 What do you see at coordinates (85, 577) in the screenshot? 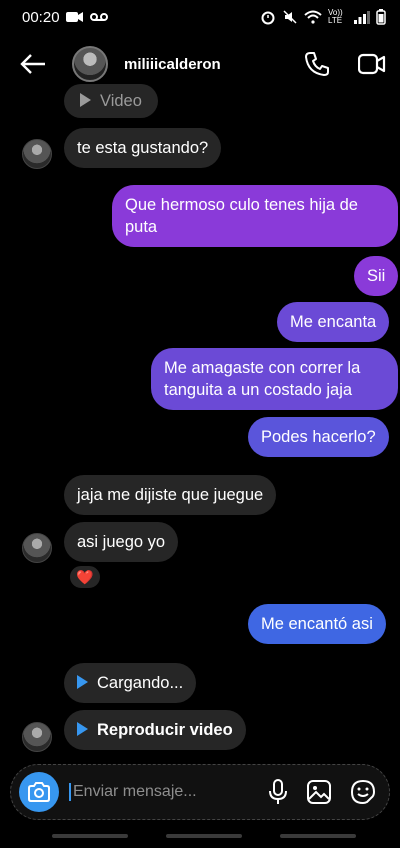
I see `heart-reaction: ❤️` at bounding box center [85, 577].